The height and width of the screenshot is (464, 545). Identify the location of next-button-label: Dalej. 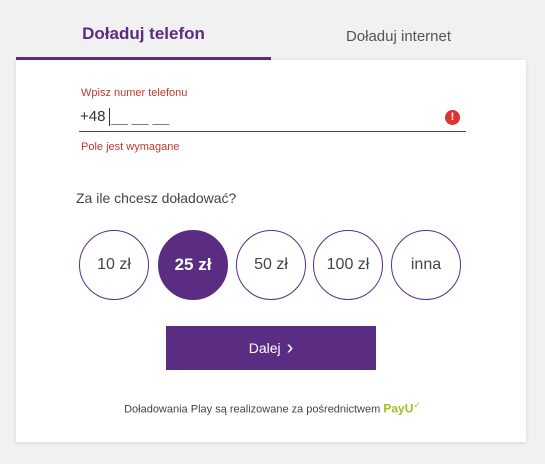
(264, 348).